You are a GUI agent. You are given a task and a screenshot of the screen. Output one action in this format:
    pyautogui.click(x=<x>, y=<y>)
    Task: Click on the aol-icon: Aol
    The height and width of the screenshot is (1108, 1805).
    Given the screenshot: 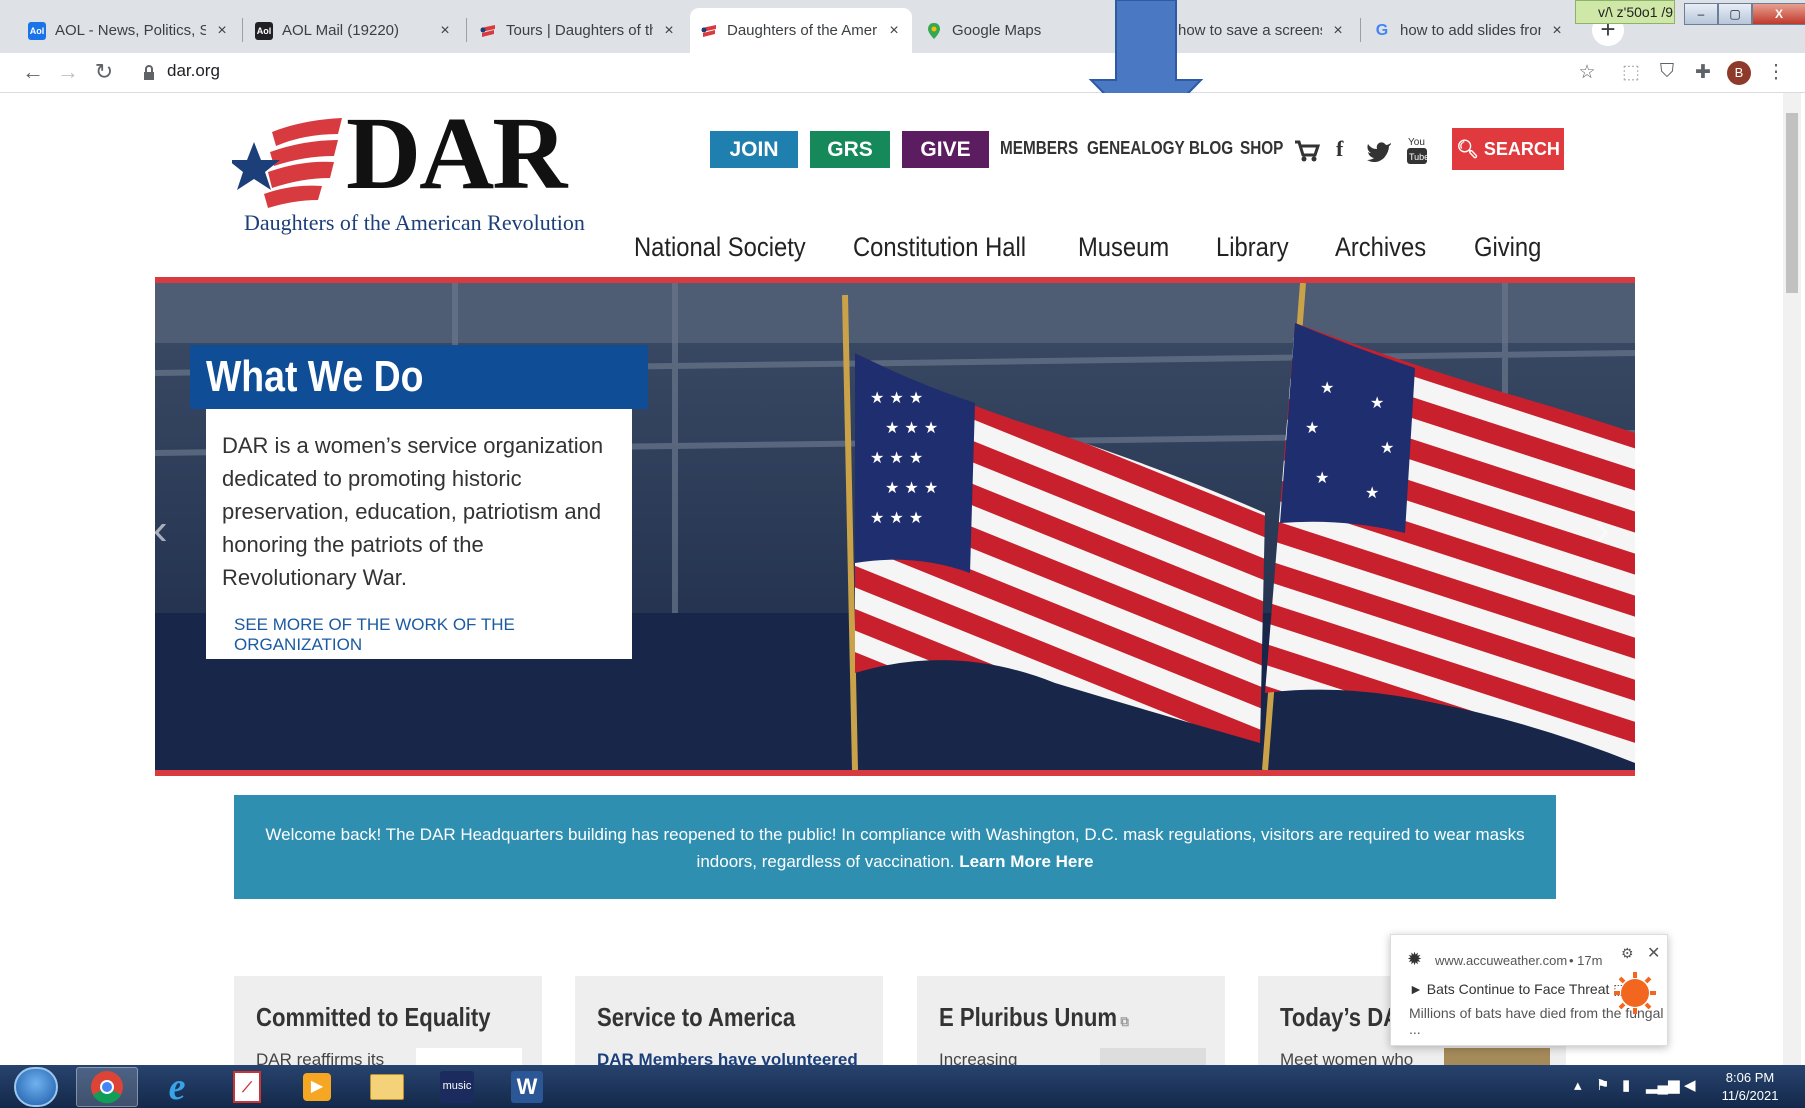 What is the action you would take?
    pyautogui.click(x=37, y=30)
    